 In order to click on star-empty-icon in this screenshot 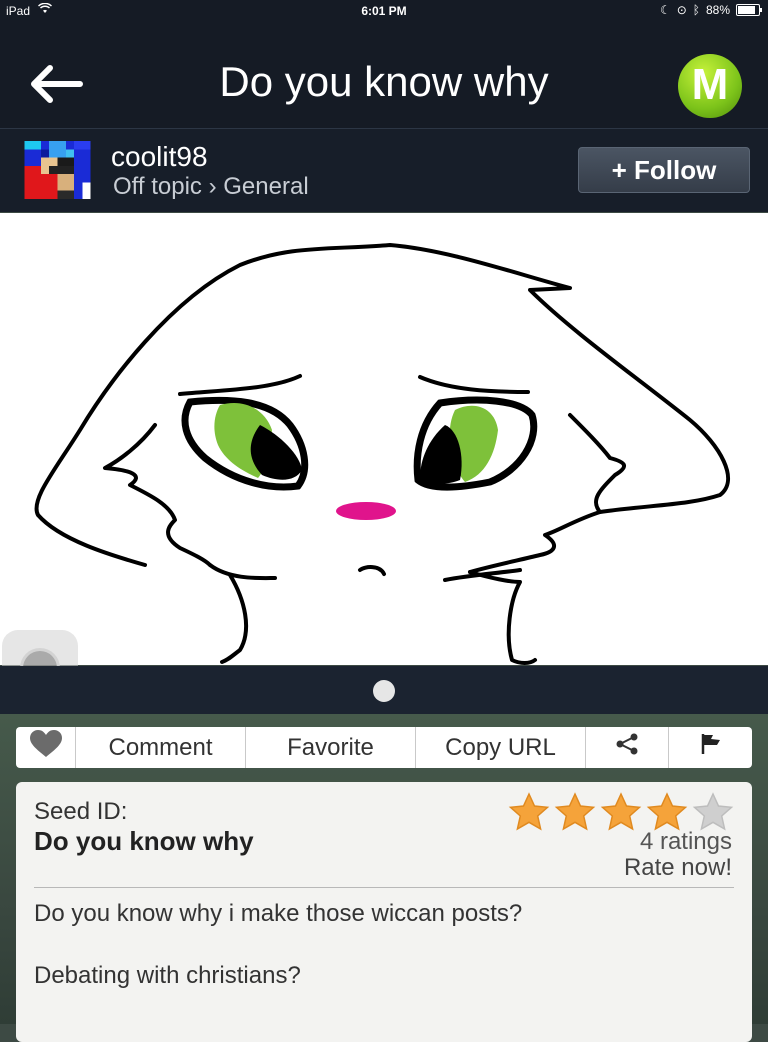, I will do `click(713, 812)`.